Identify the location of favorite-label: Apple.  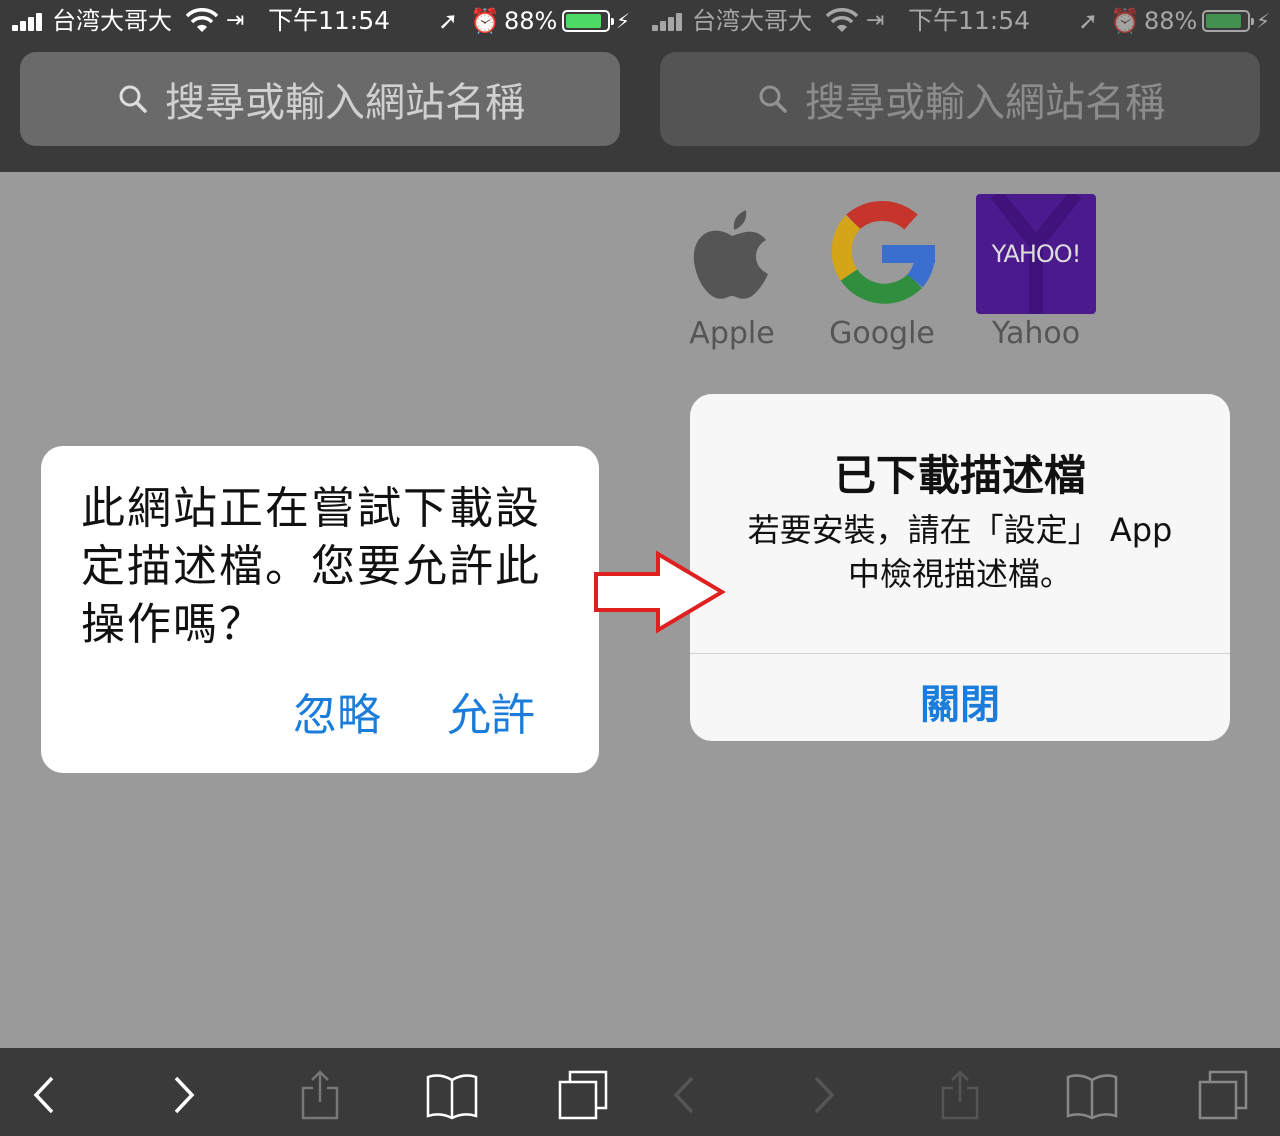
(732, 333).